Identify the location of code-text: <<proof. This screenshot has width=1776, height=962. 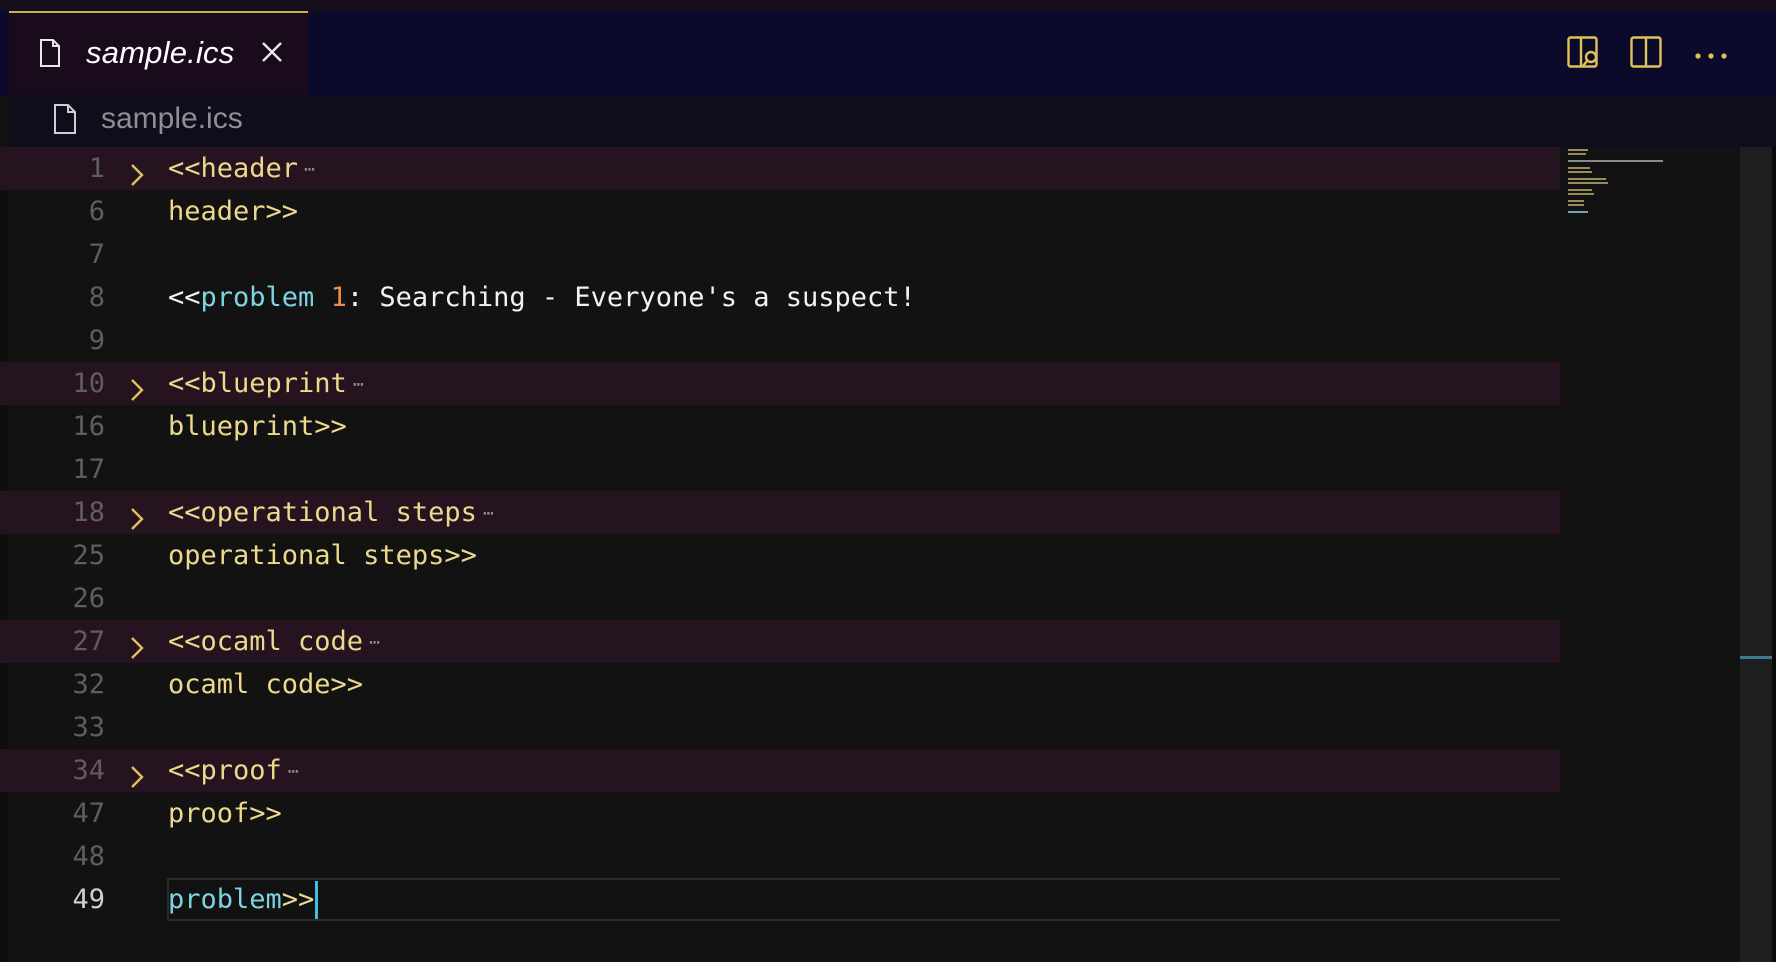
(225, 770).